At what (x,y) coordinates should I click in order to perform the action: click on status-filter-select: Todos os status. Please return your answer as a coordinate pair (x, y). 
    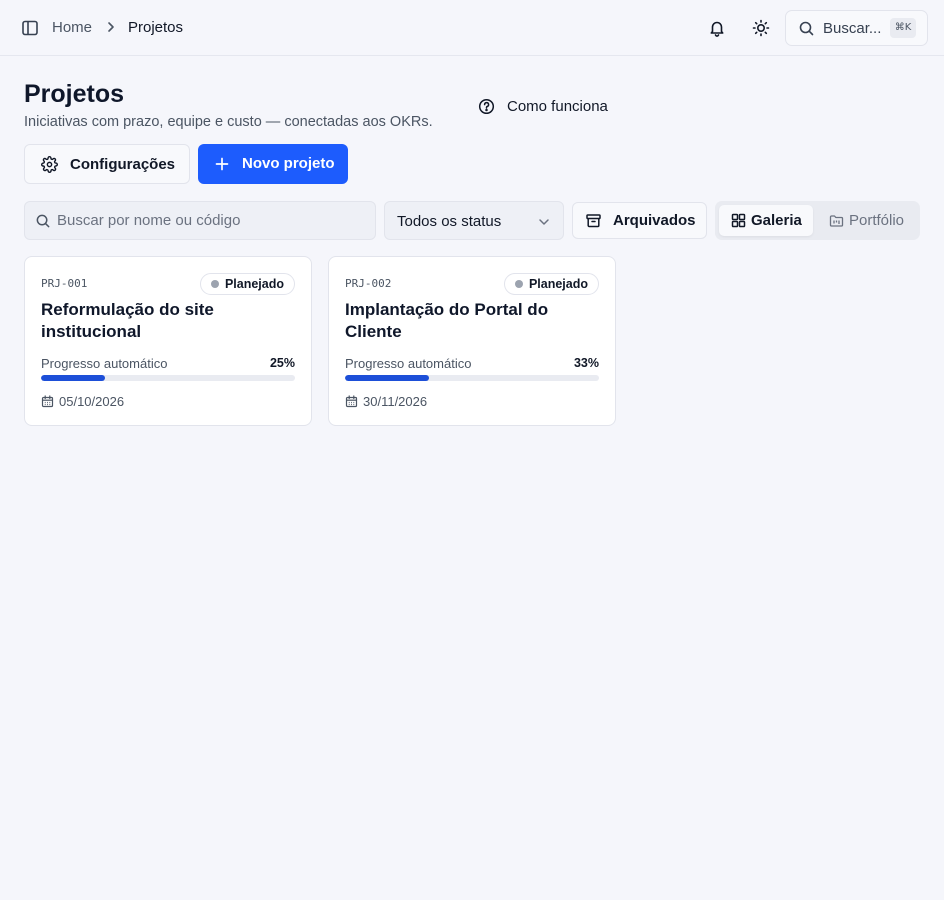
    Looking at the image, I should click on (474, 220).